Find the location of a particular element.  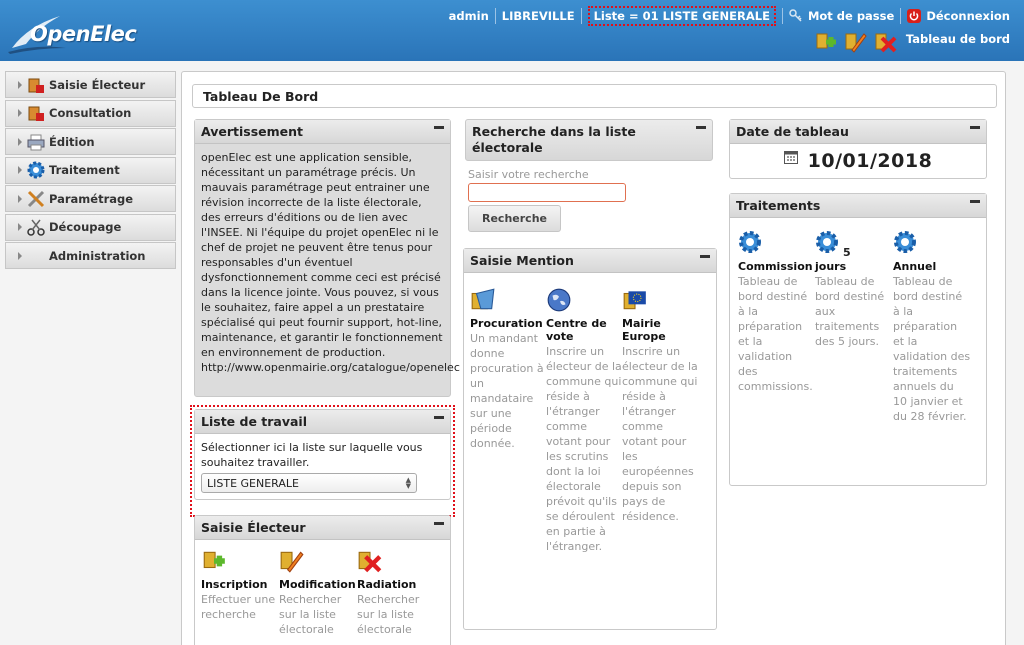

sidebar-item-edition: Édition is located at coordinates (90, 141).